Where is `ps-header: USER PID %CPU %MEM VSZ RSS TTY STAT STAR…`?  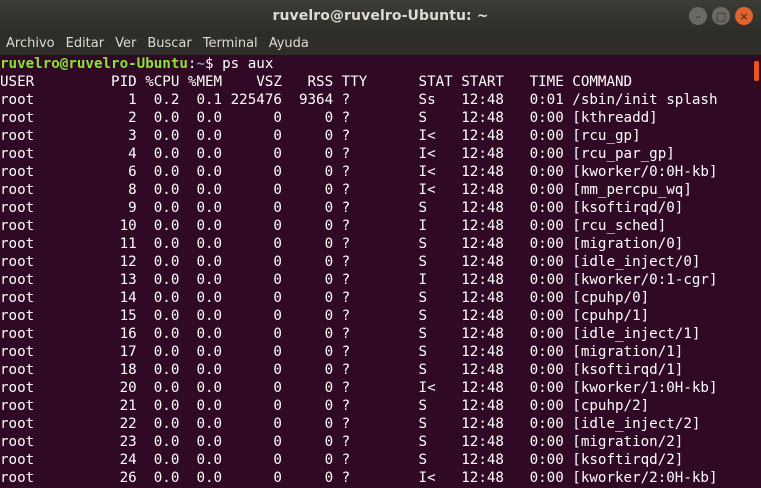
ps-header: USER PID %CPU %MEM VSZ RSS TTY STAT STAR… is located at coordinates (316, 82).